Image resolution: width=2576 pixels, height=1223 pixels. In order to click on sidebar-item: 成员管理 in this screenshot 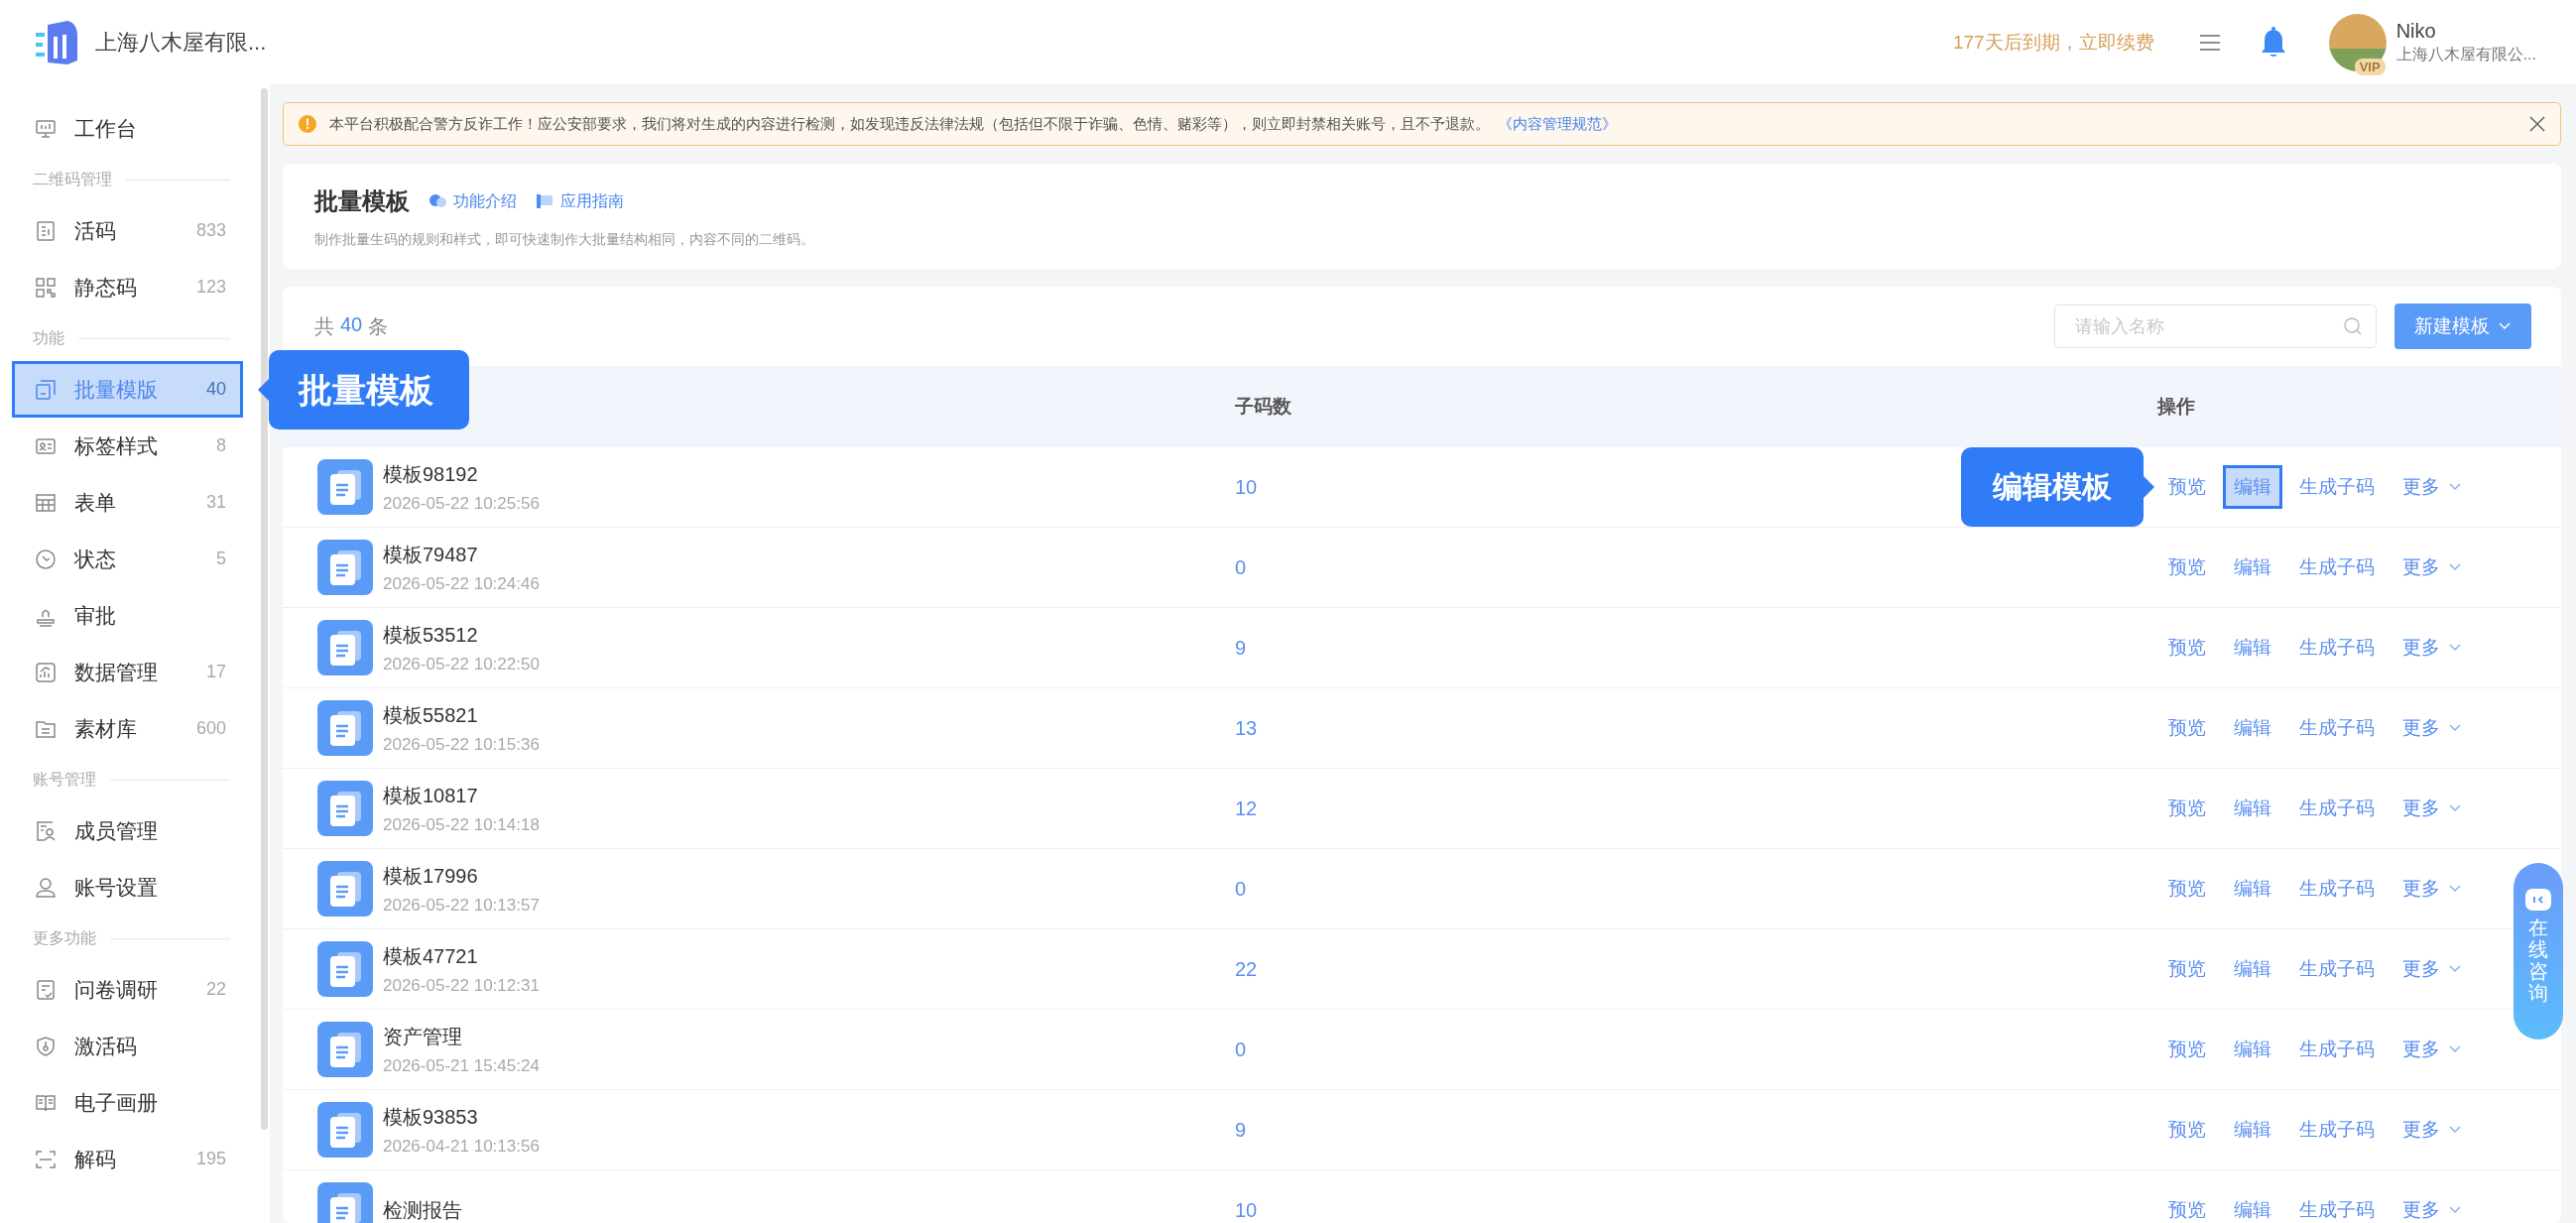, I will do `click(127, 830)`.